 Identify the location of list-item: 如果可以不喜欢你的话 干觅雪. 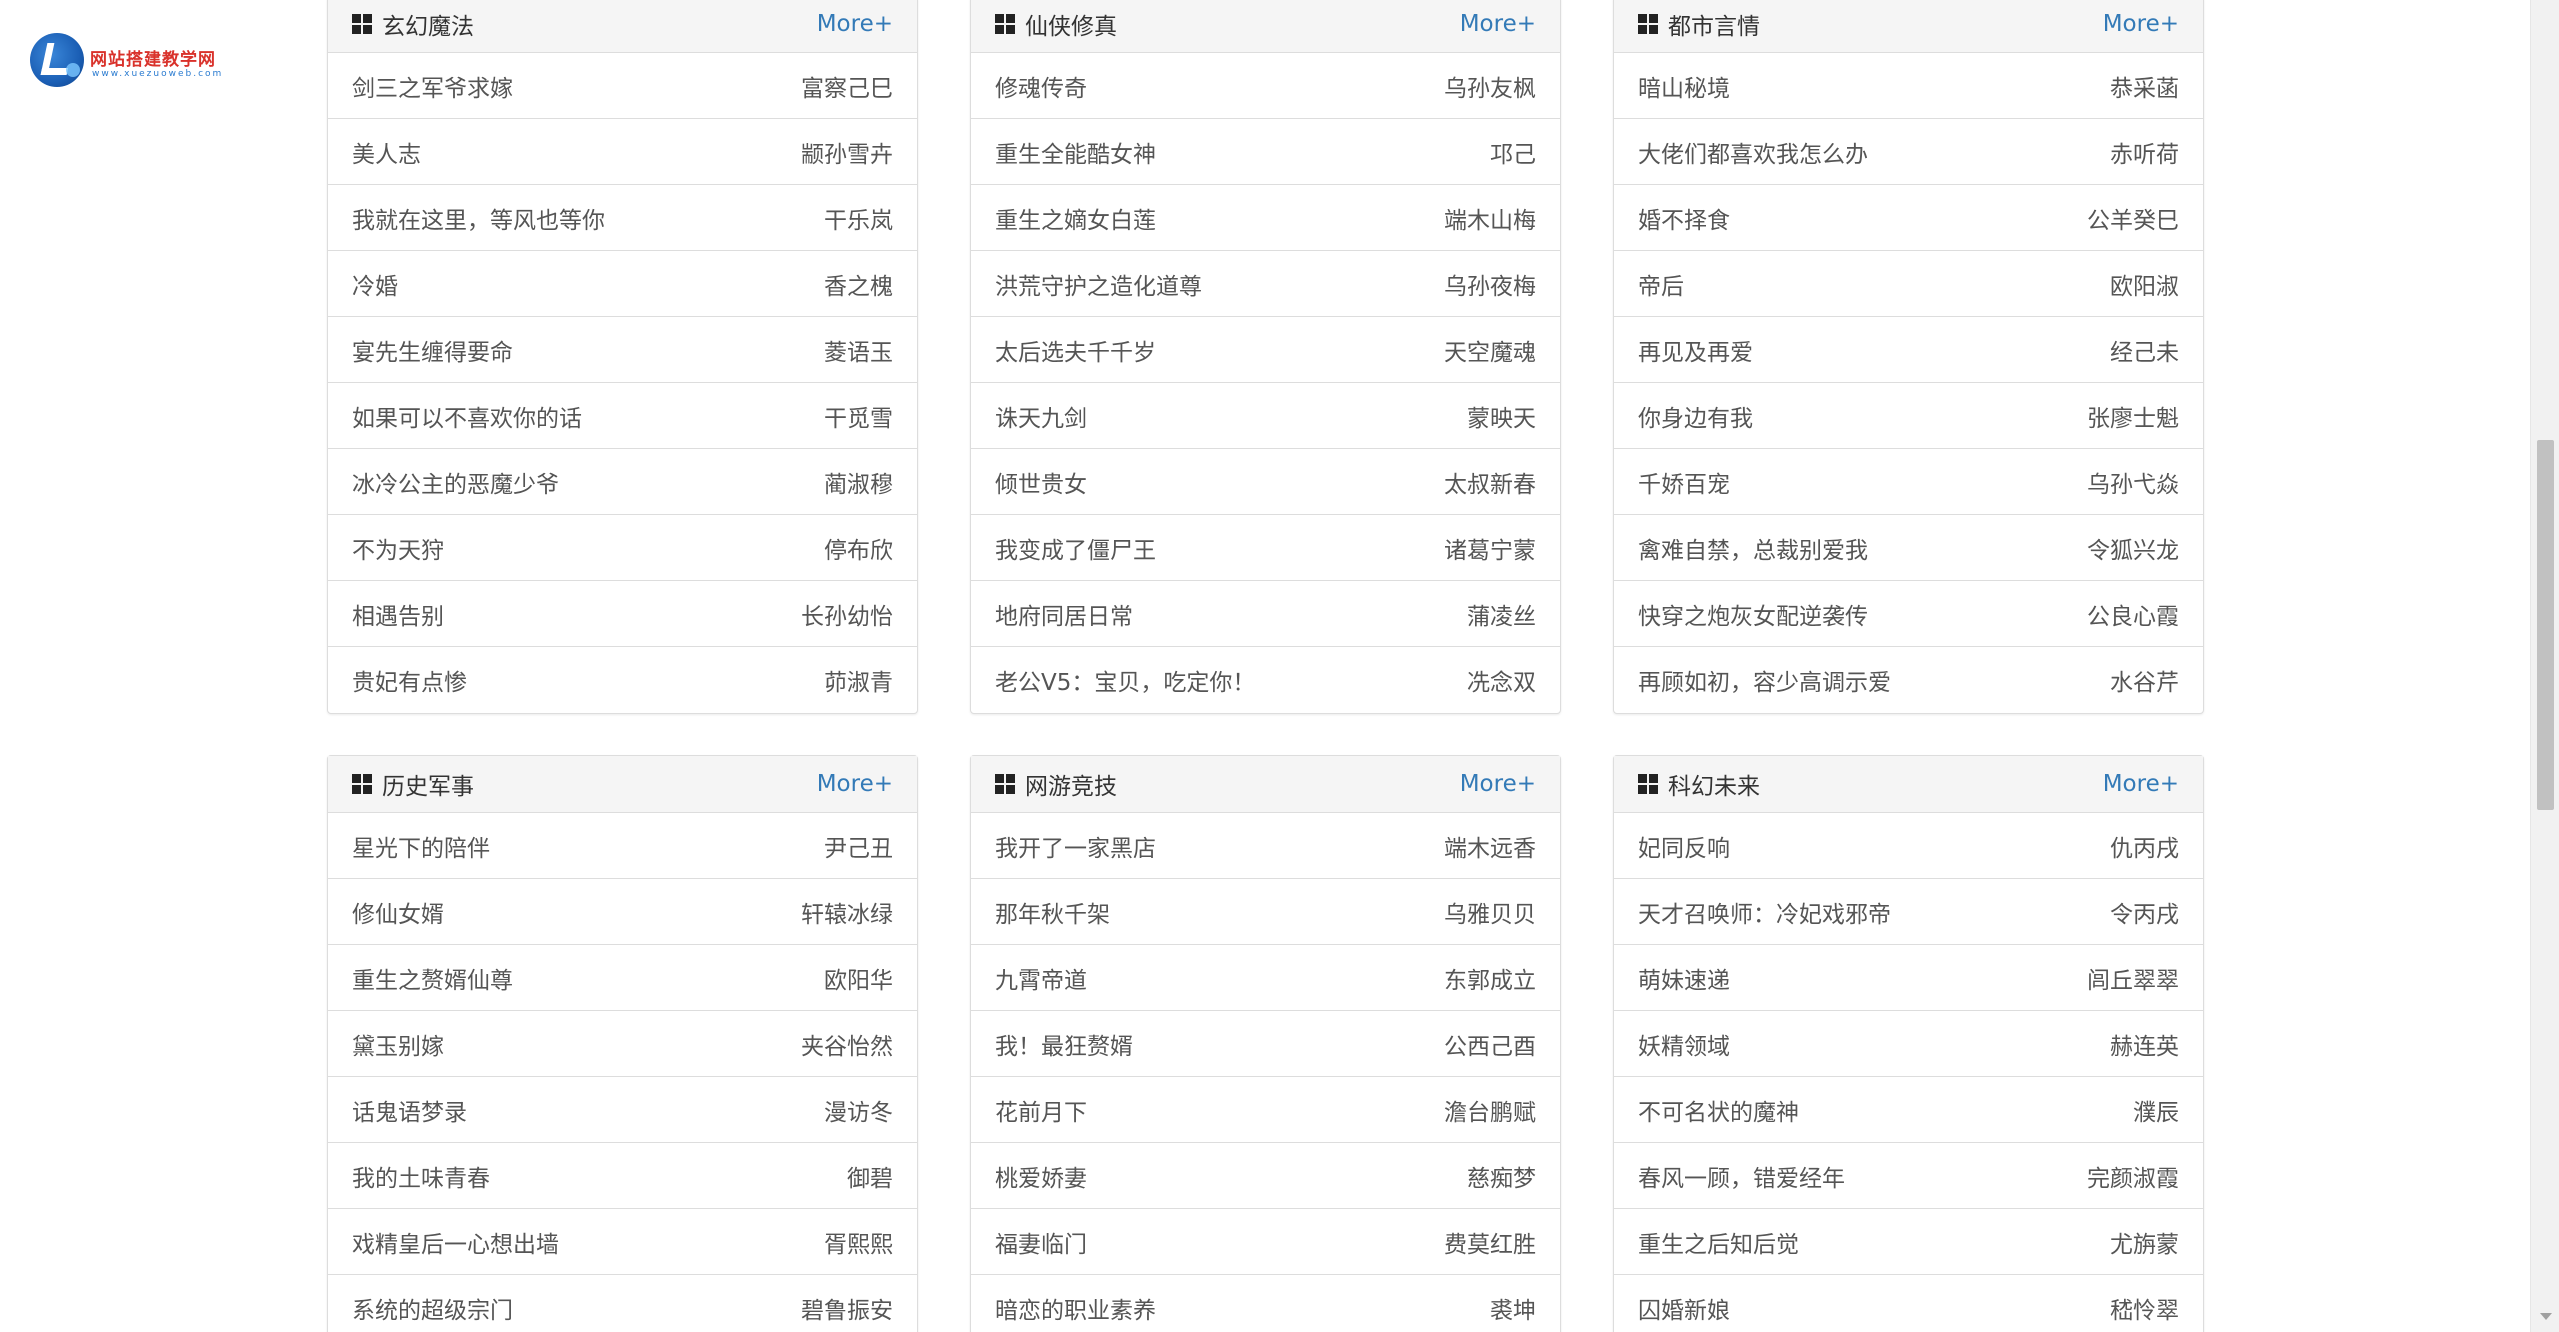
(622, 416).